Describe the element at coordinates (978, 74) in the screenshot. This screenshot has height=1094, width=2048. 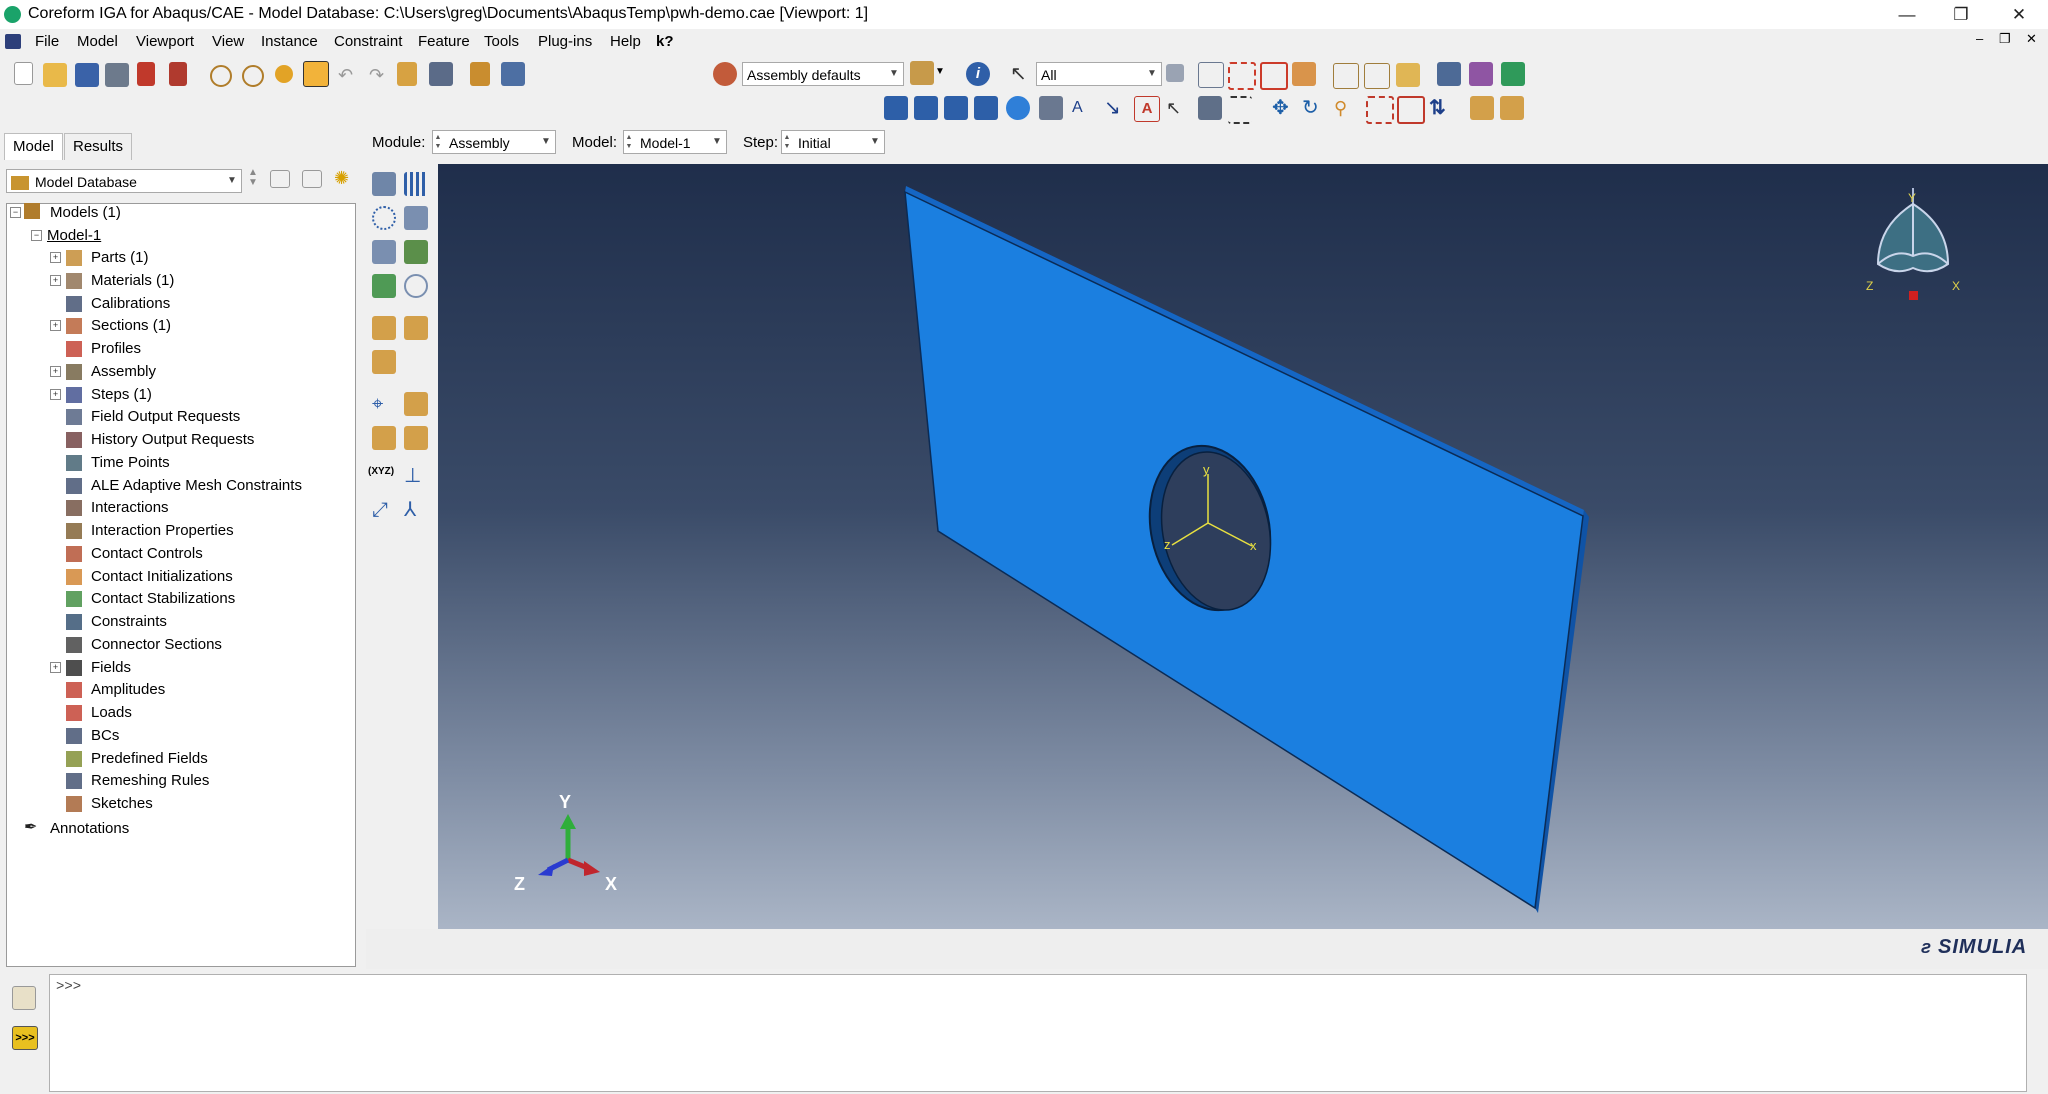
I see `info-icon: i` at that location.